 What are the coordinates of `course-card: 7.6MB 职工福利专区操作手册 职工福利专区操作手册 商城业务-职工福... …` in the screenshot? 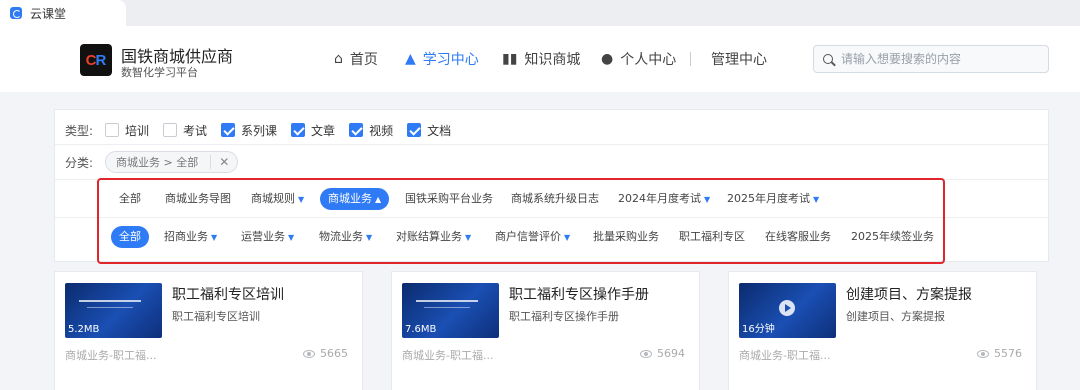 It's located at (545, 330).